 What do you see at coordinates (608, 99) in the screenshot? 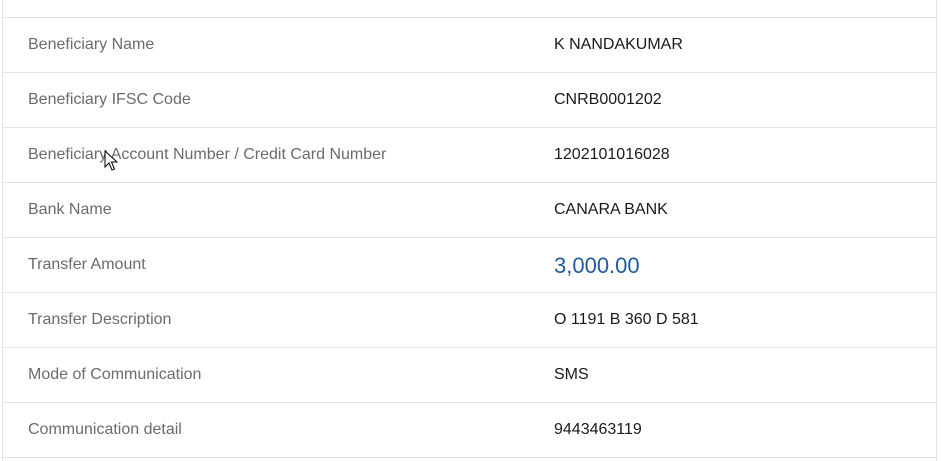
I see `row-value: CNRB0001202` at bounding box center [608, 99].